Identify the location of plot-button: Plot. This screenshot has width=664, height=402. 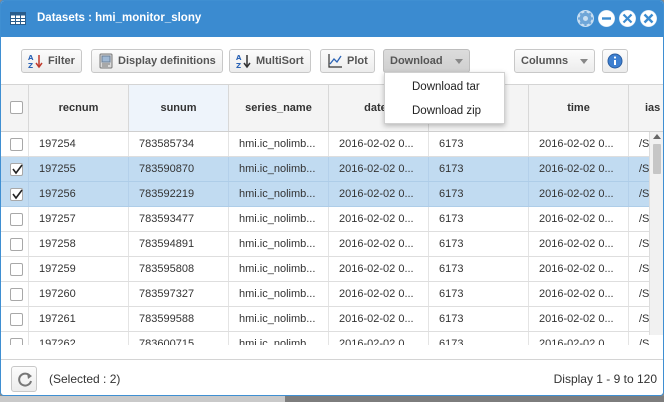
(347, 61).